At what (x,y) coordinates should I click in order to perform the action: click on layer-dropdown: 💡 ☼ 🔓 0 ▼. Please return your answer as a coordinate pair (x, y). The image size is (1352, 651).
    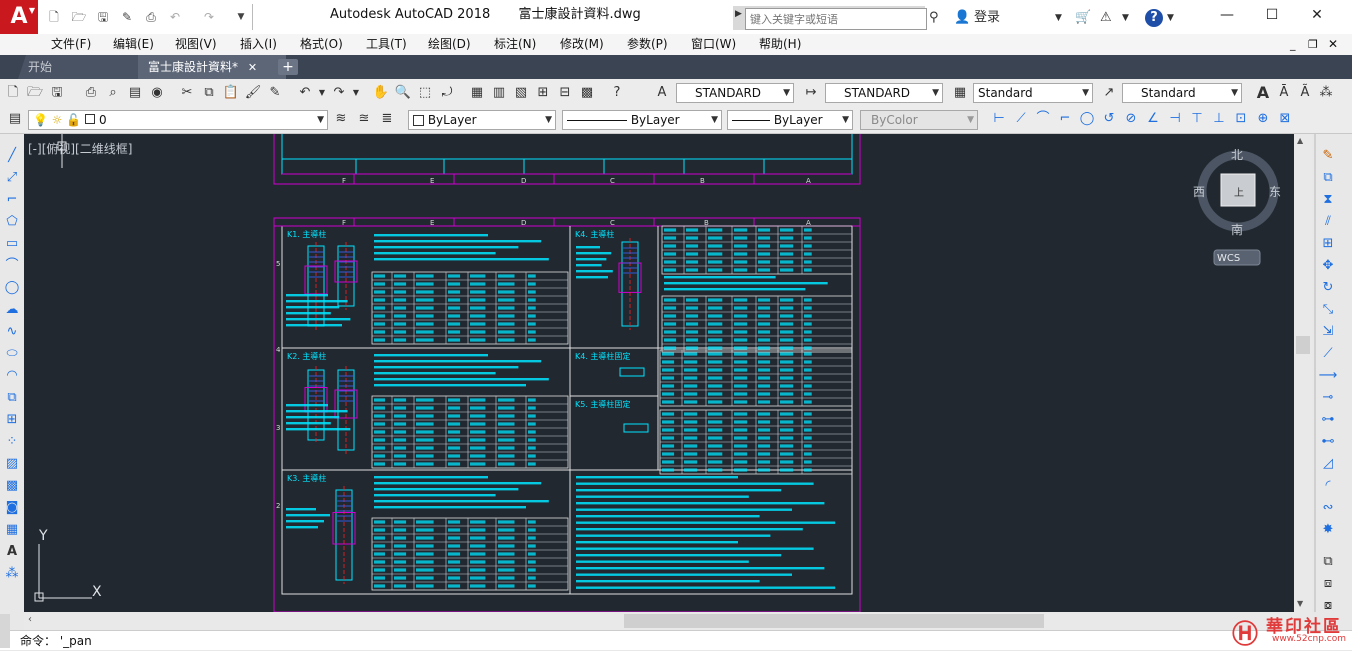
    Looking at the image, I should click on (178, 120).